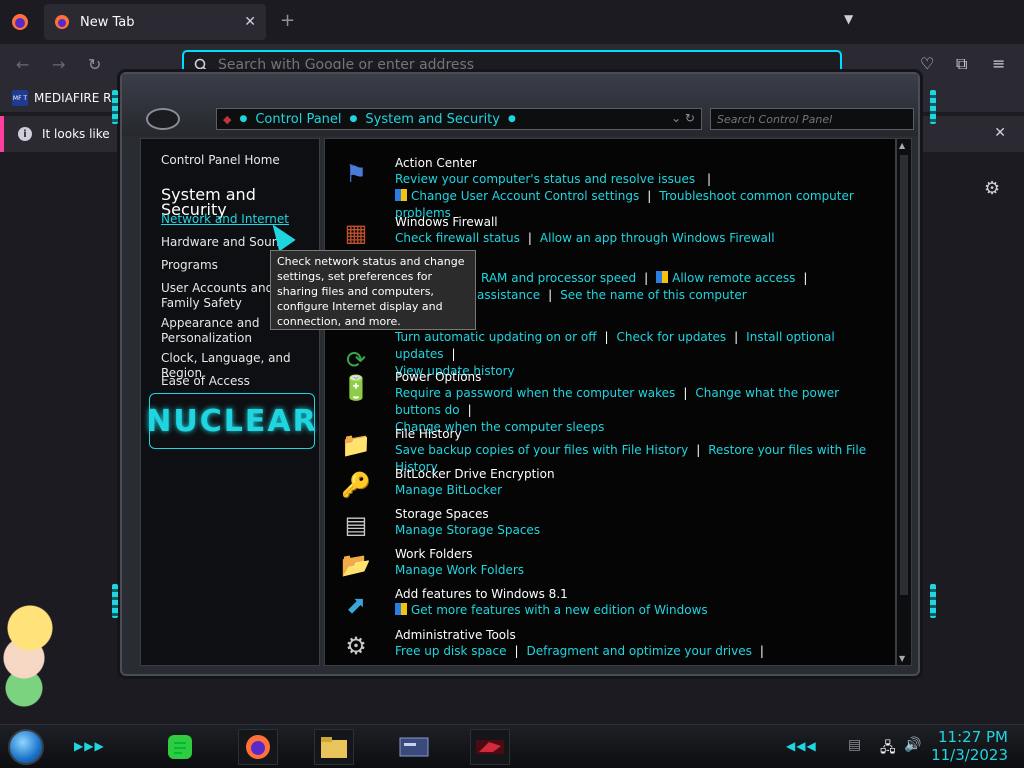 The height and width of the screenshot is (768, 1024). Describe the element at coordinates (640, 163) in the screenshot. I see `section-title: Action Center` at that location.